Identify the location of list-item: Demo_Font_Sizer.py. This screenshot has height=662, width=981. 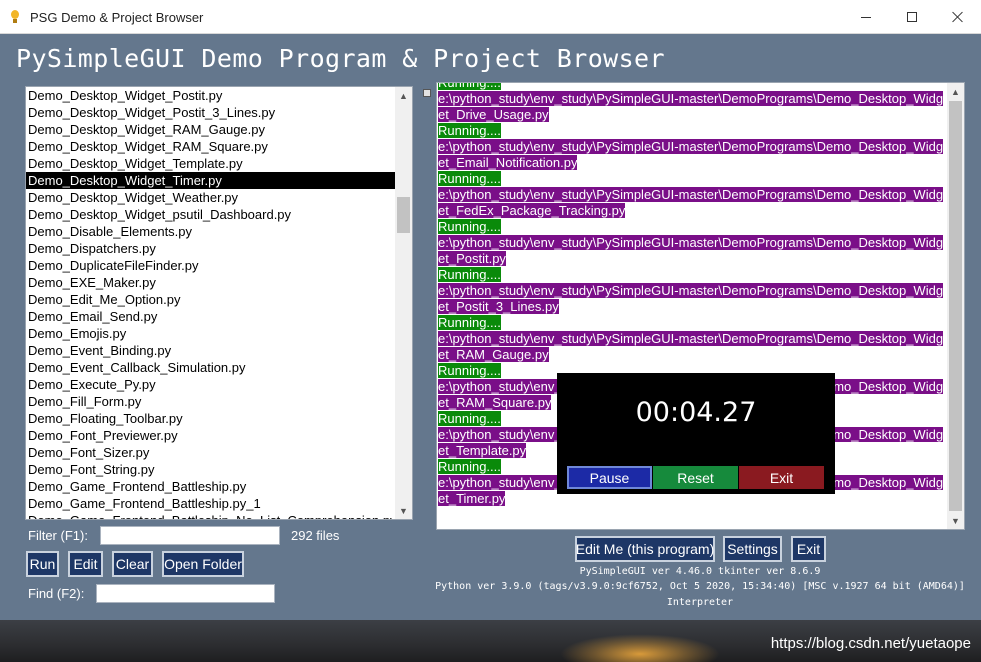
(211, 452).